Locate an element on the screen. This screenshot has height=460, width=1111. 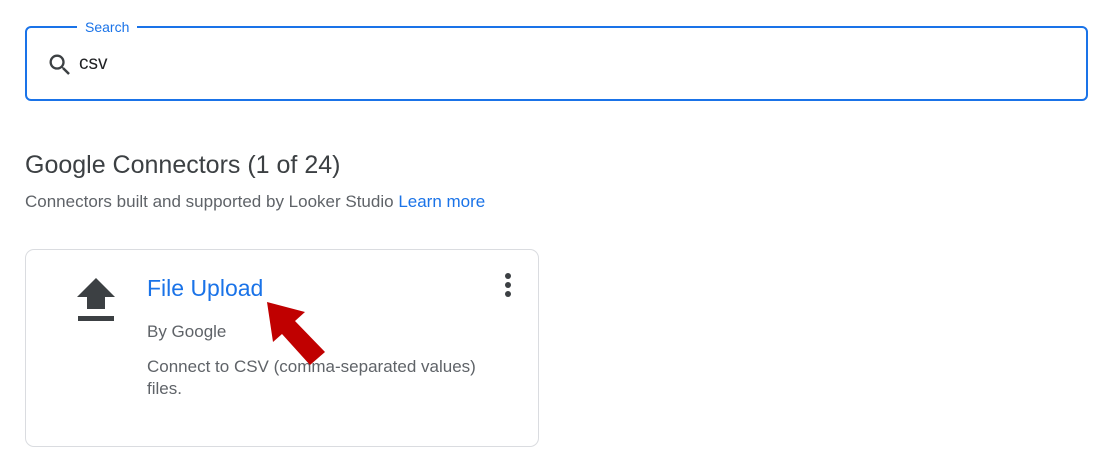
learn-more-link: Learn more is located at coordinates (441, 201).